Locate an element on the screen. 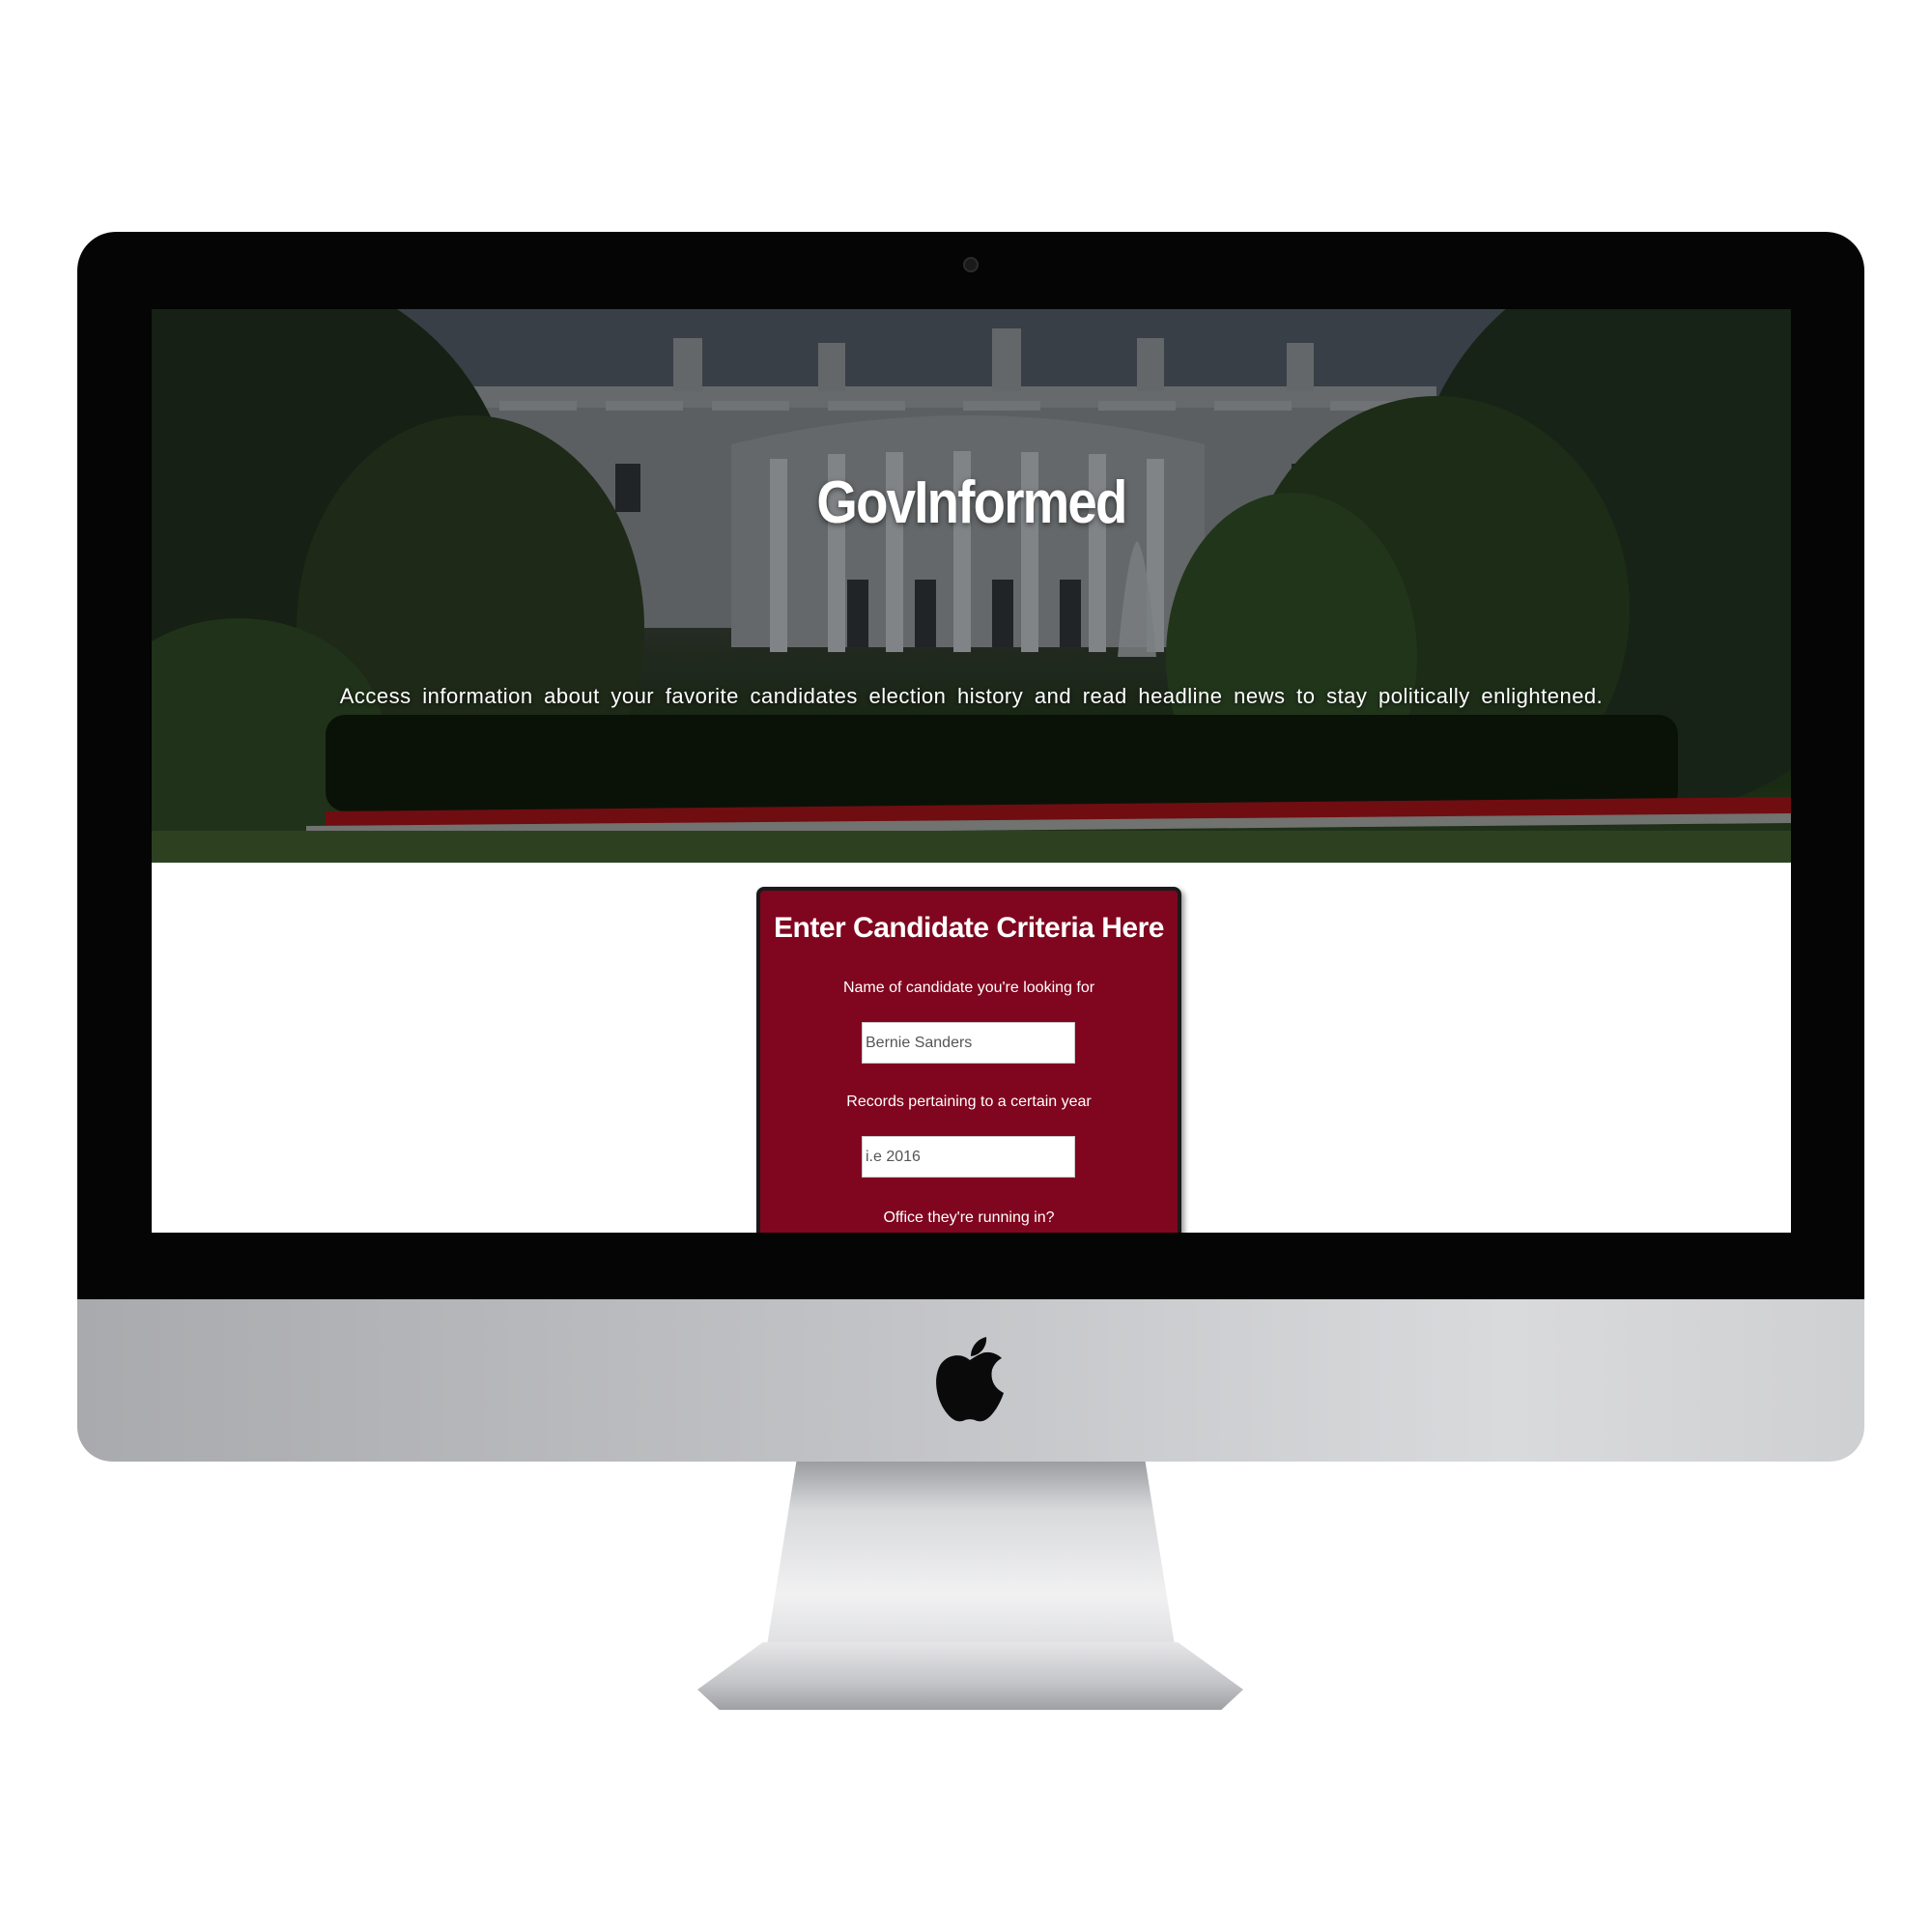  monitor-stand-base is located at coordinates (970, 1676).